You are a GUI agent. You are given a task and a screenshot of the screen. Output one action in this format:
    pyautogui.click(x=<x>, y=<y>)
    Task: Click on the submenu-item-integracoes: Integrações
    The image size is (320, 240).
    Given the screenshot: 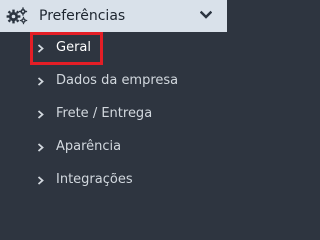 What is the action you would take?
    pyautogui.click(x=113, y=180)
    